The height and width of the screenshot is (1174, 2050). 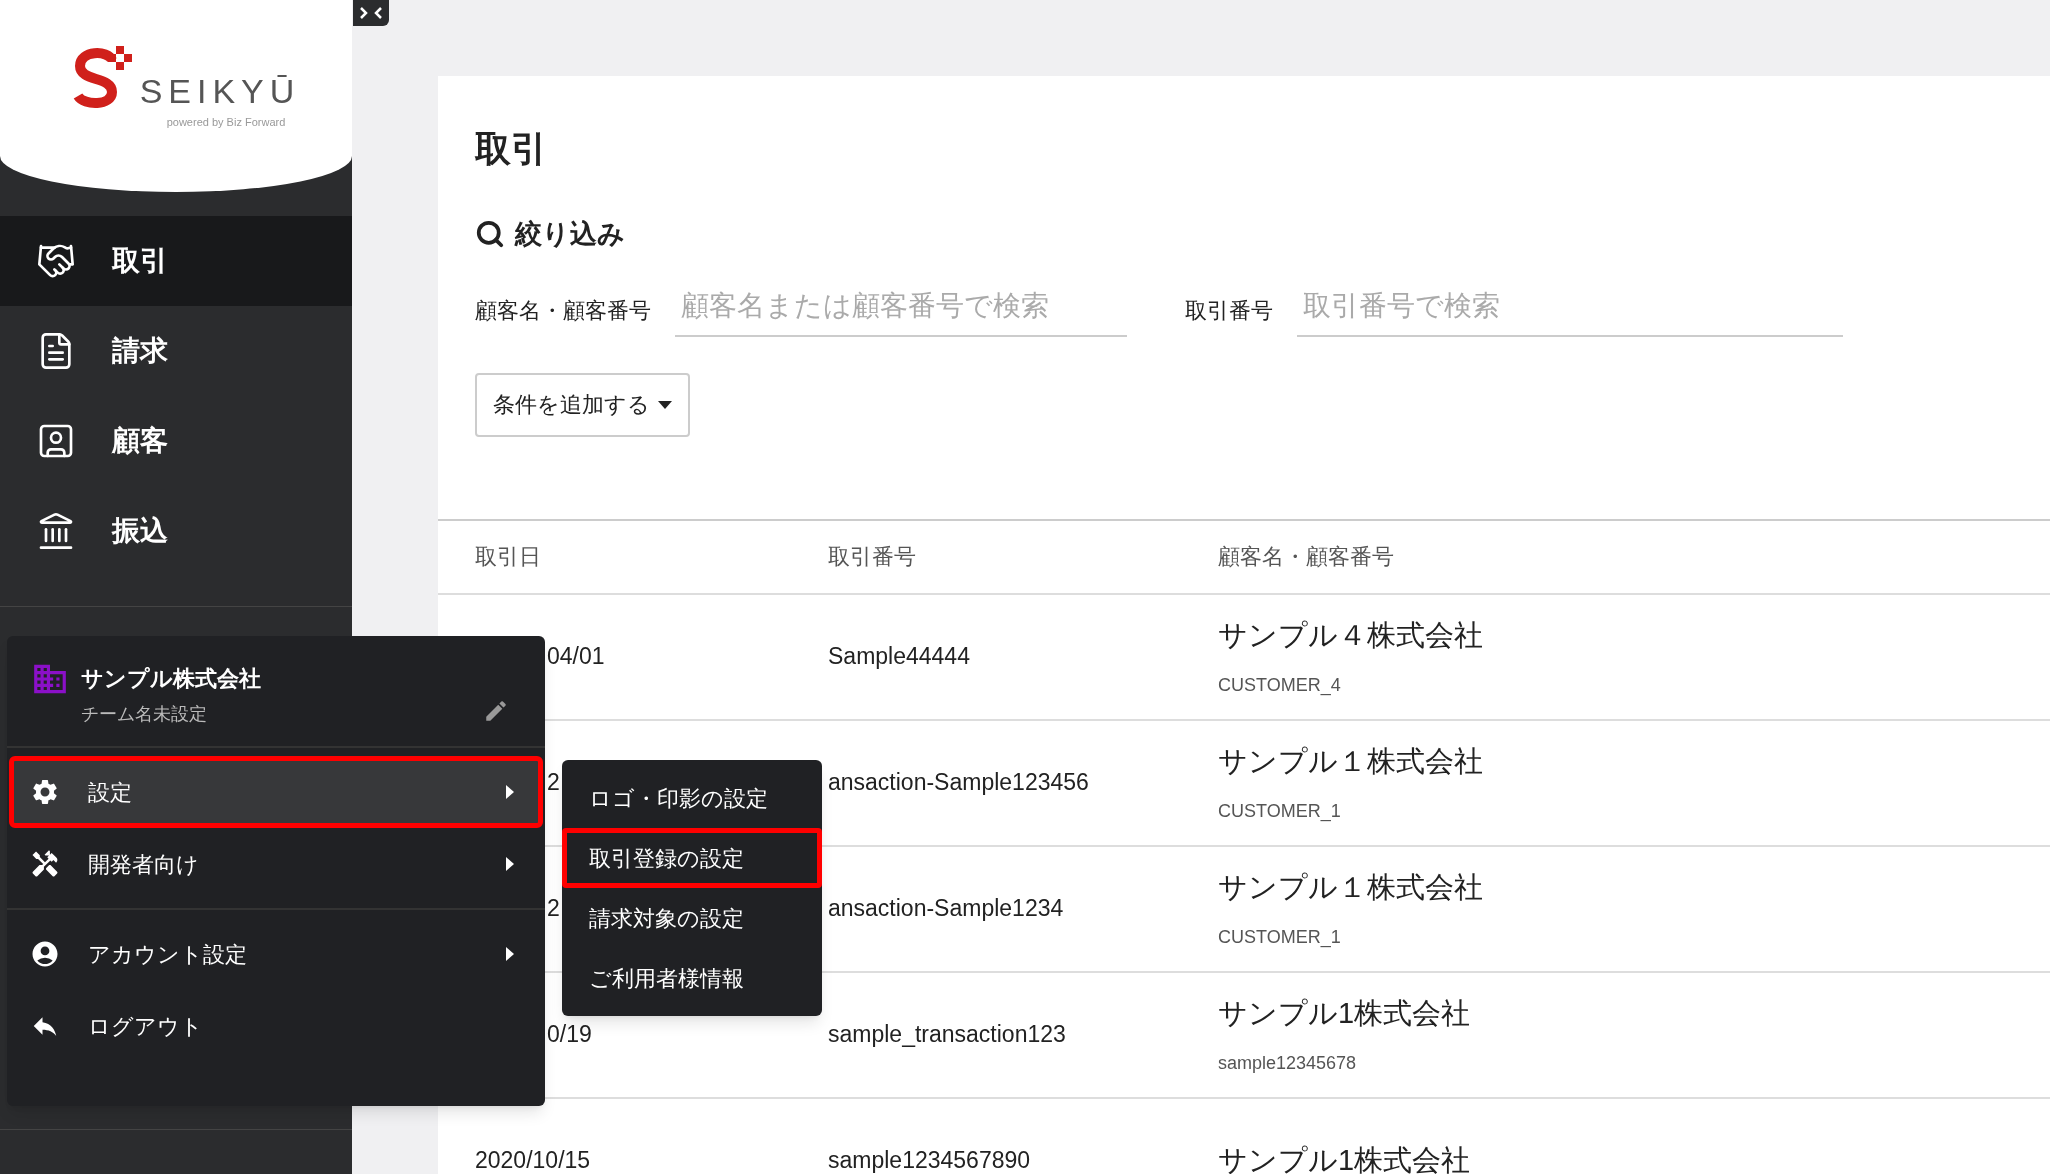 What do you see at coordinates (140, 351) in the screenshot?
I see `nav-label: 請求` at bounding box center [140, 351].